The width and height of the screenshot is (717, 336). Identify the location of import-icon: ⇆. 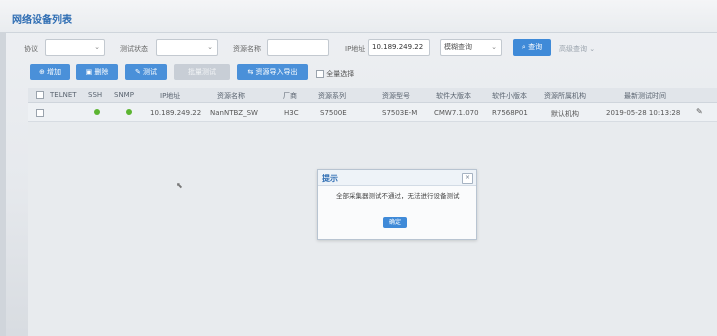
(250, 72).